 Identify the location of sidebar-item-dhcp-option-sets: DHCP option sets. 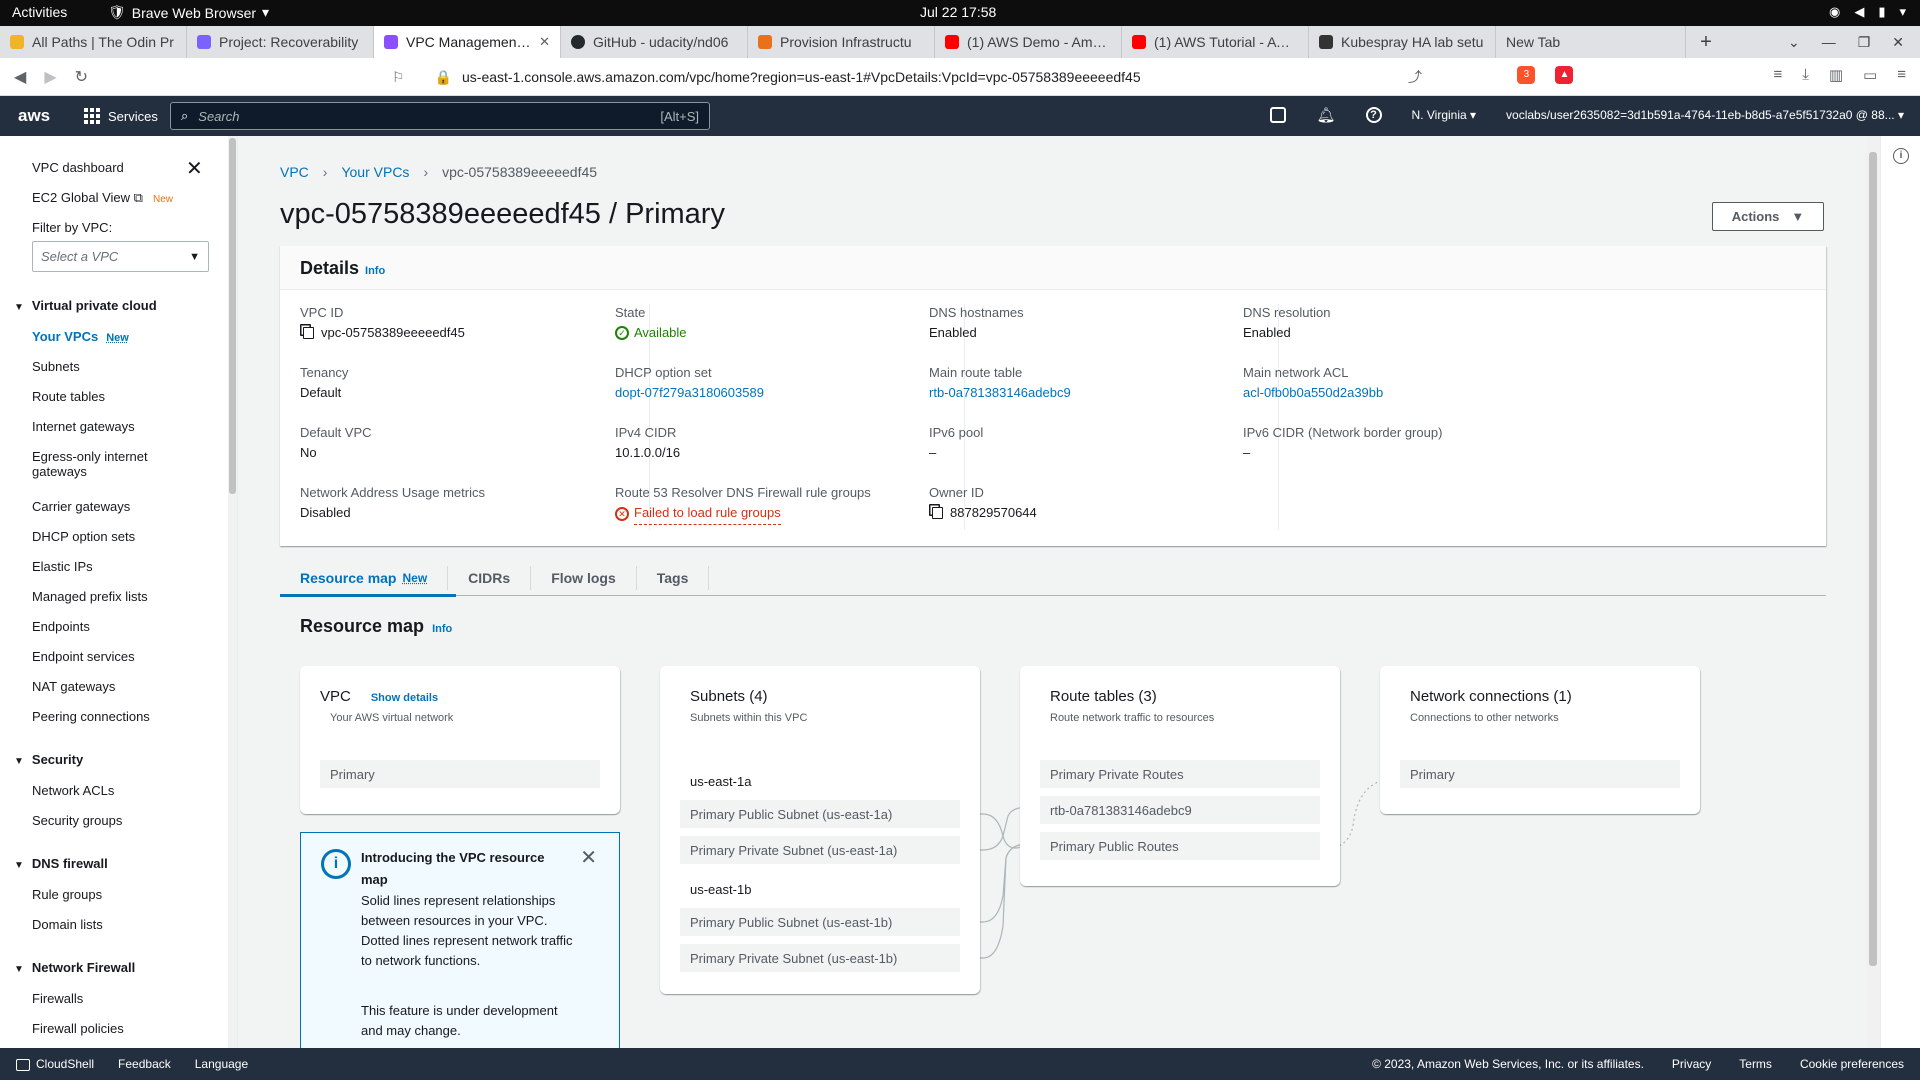
(83, 536).